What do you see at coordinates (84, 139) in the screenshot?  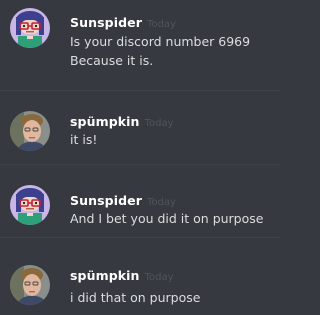 I see `message-text: it is!` at bounding box center [84, 139].